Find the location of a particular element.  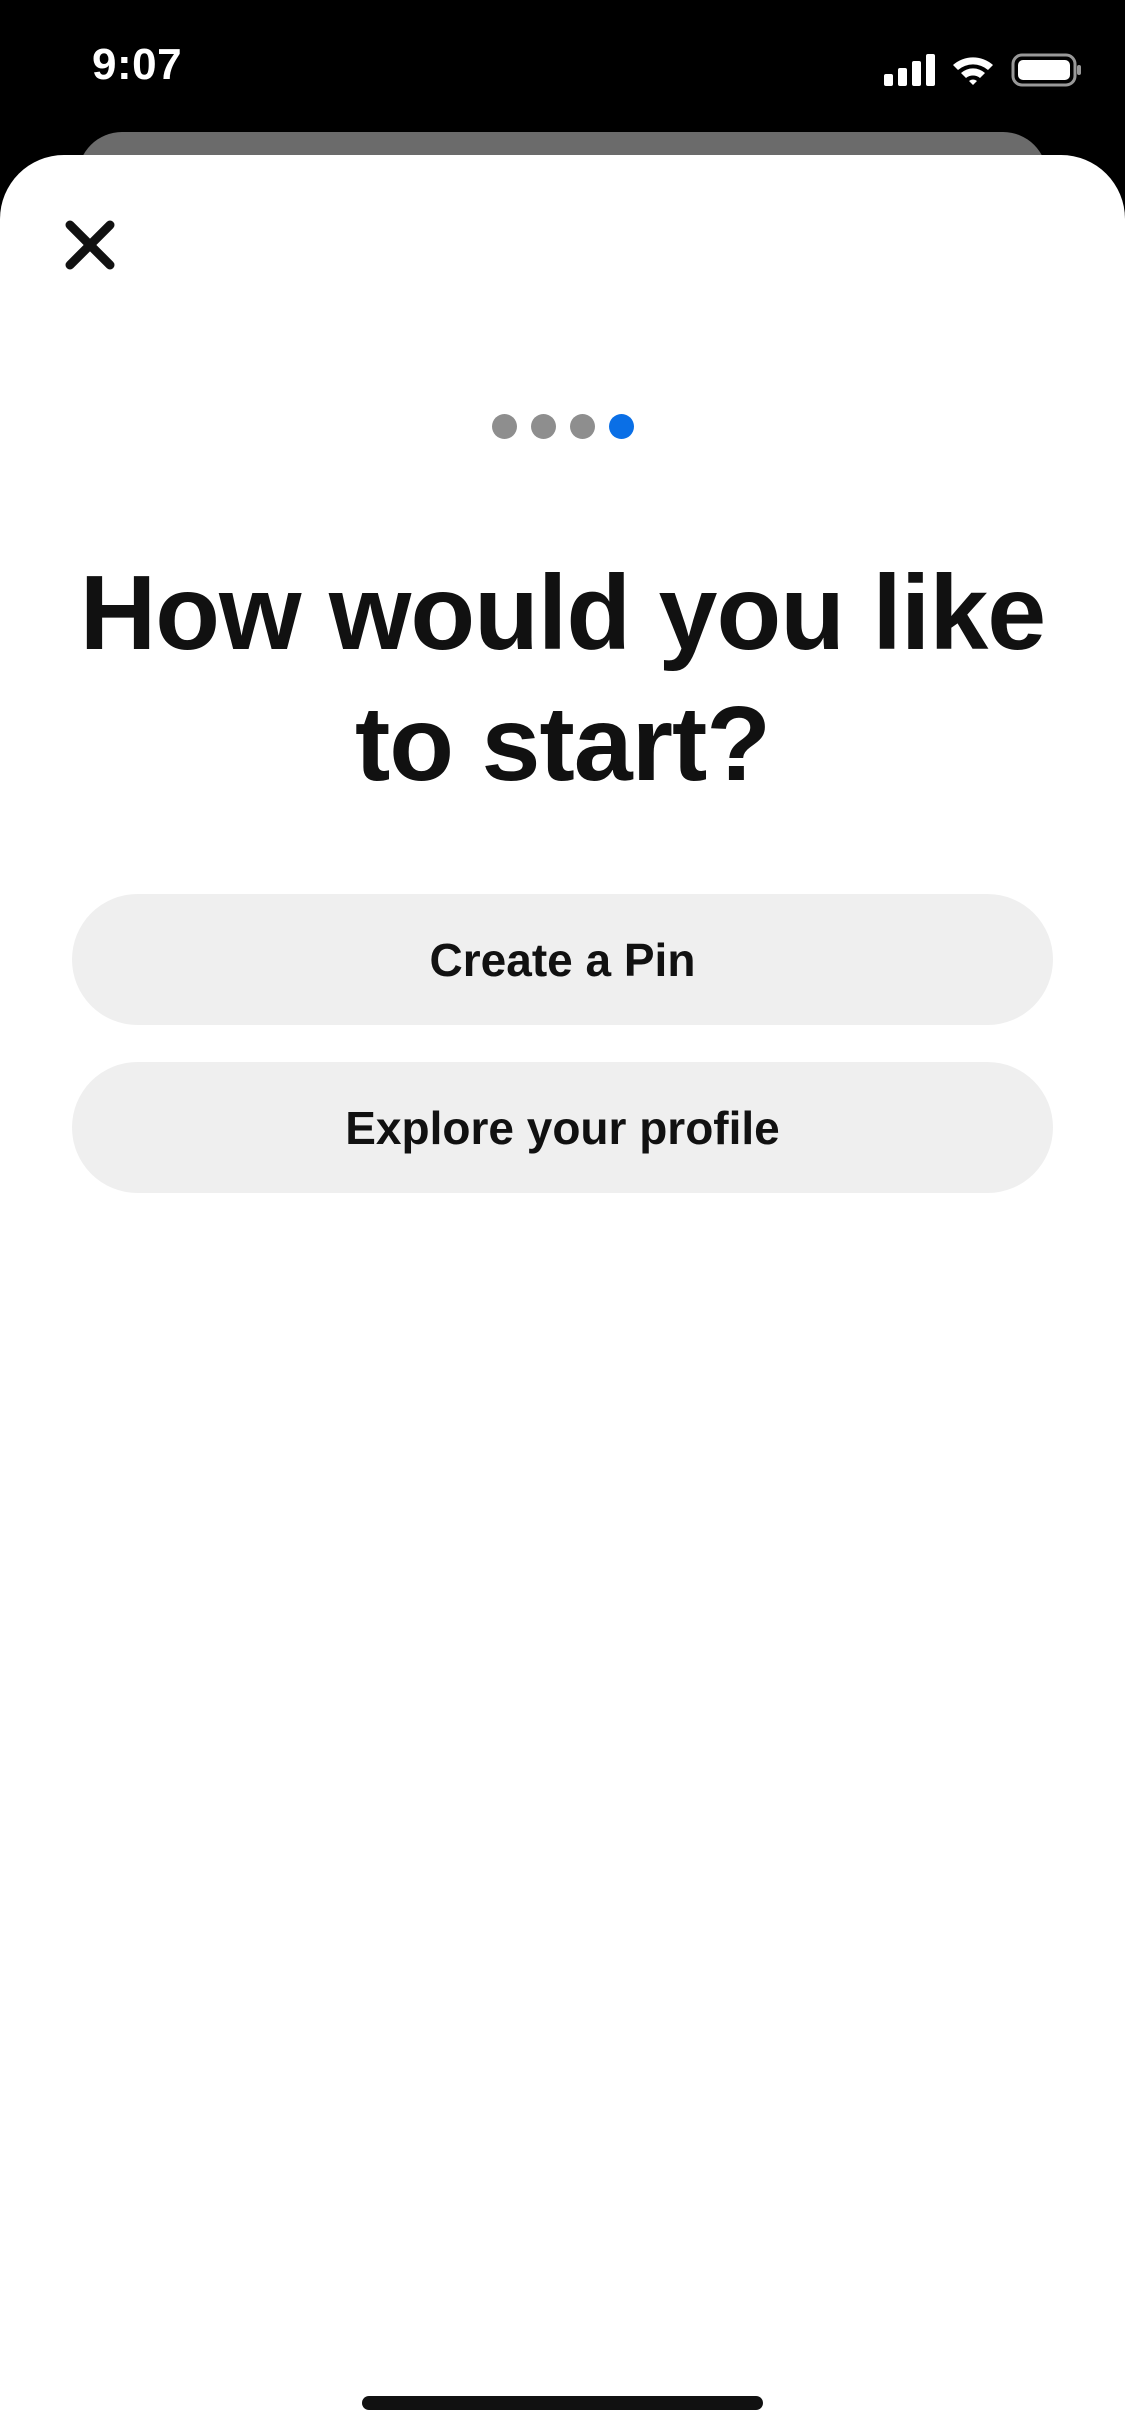

home-indicator is located at coordinates (562, 2403).